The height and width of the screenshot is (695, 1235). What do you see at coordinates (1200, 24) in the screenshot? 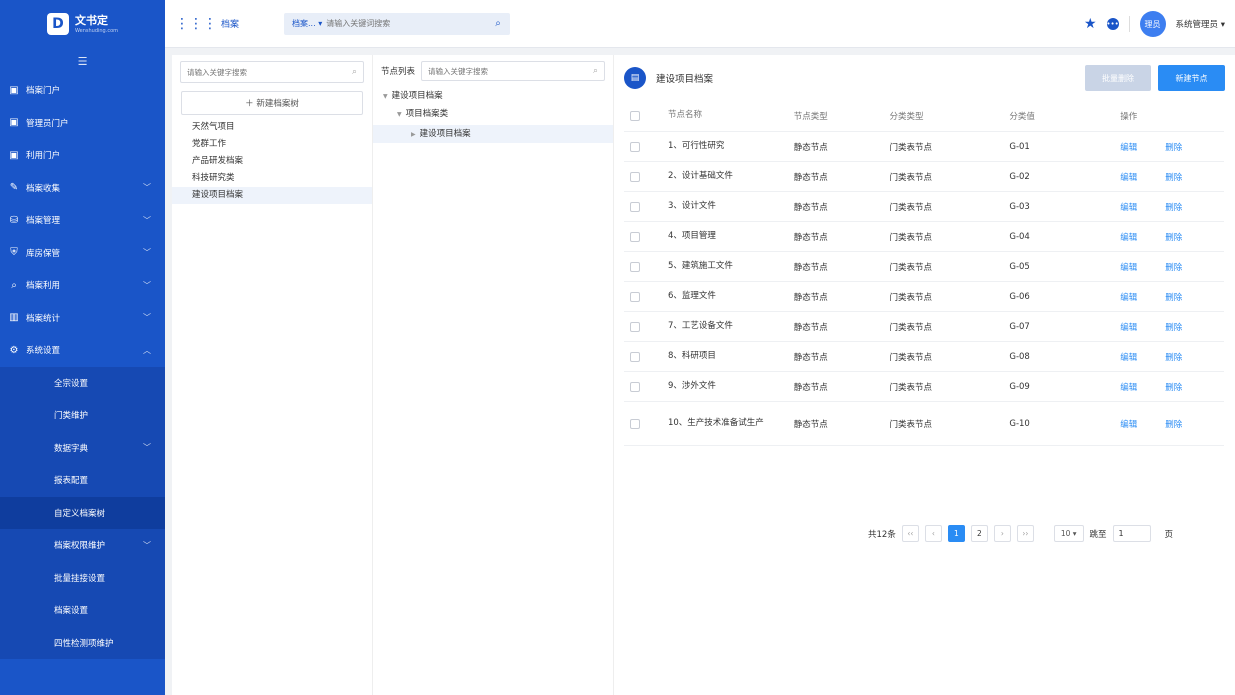
I see `user-menu: 系统管理员 ▾` at bounding box center [1200, 24].